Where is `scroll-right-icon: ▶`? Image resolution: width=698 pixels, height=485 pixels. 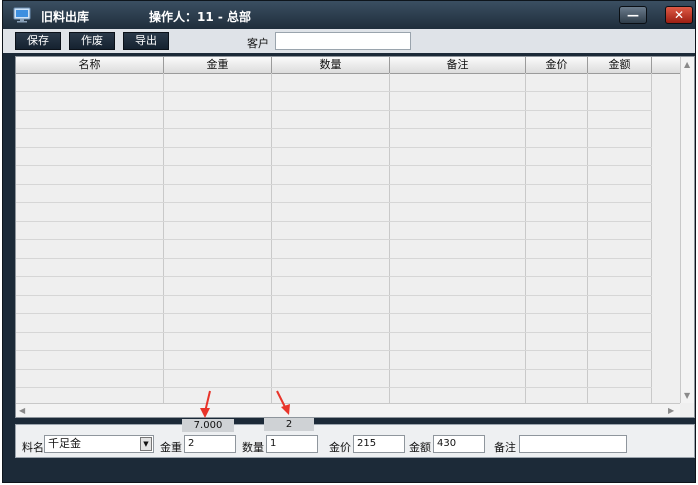
scroll-right-icon: ▶ is located at coordinates (671, 411).